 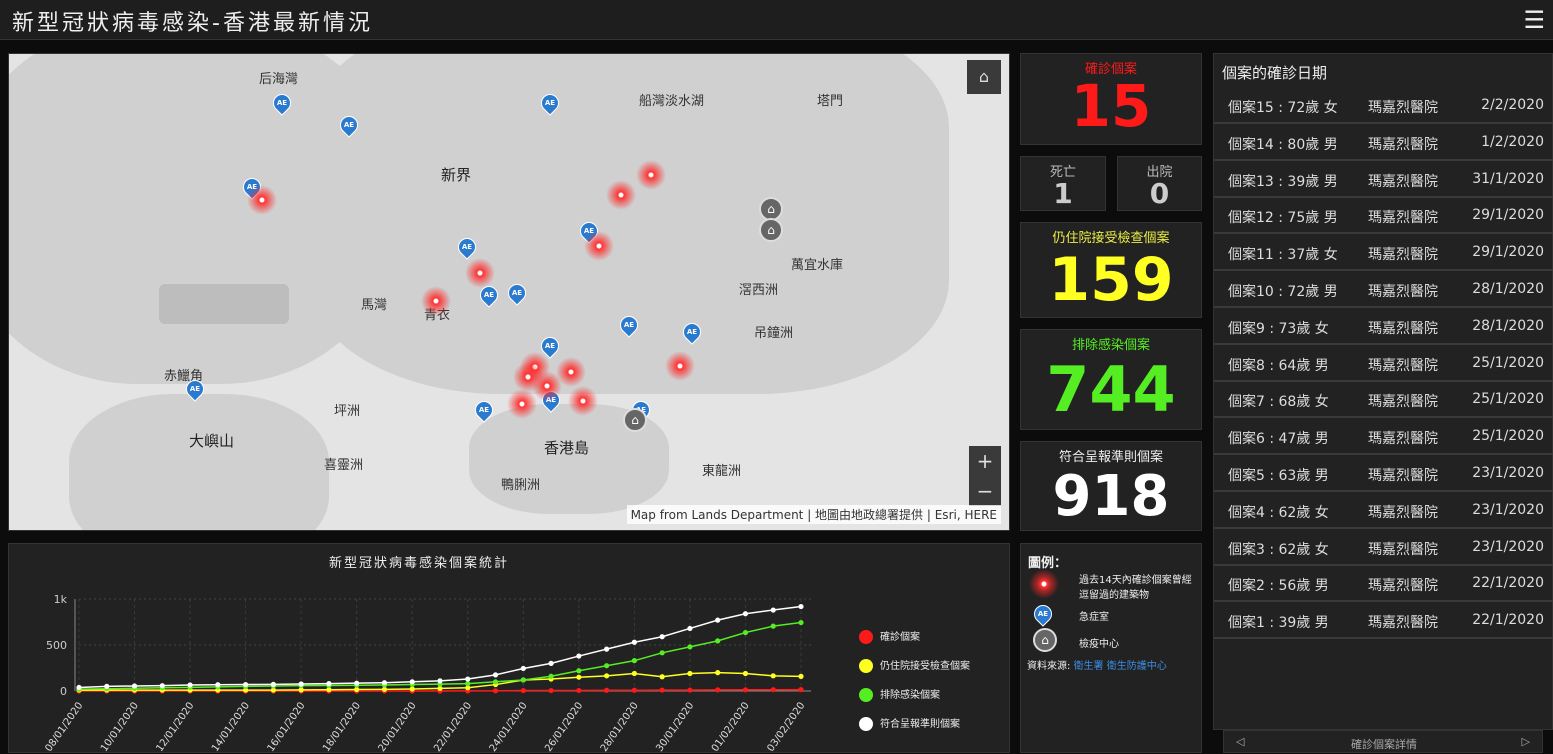 I want to click on case-row: 個案1 : 39歲 男 瑪嘉烈醫院 22/1/2020, so click(x=1383, y=621).